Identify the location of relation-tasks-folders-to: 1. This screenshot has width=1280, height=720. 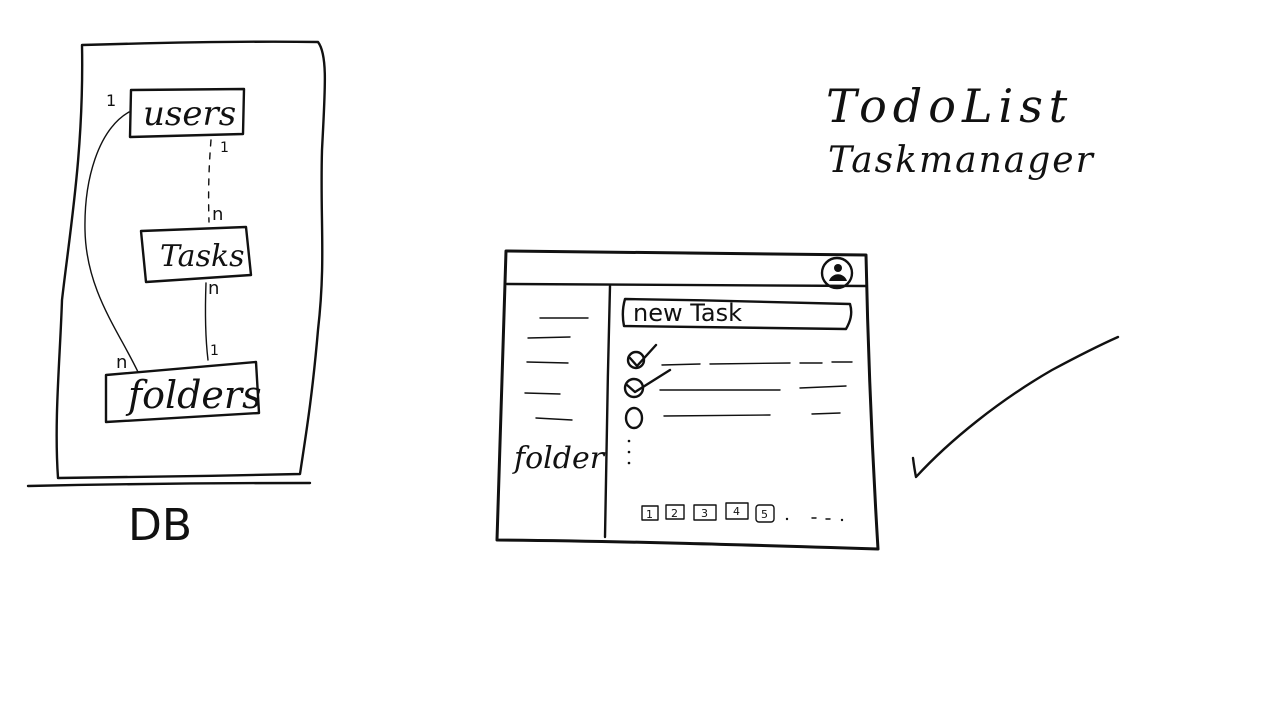
(214, 351).